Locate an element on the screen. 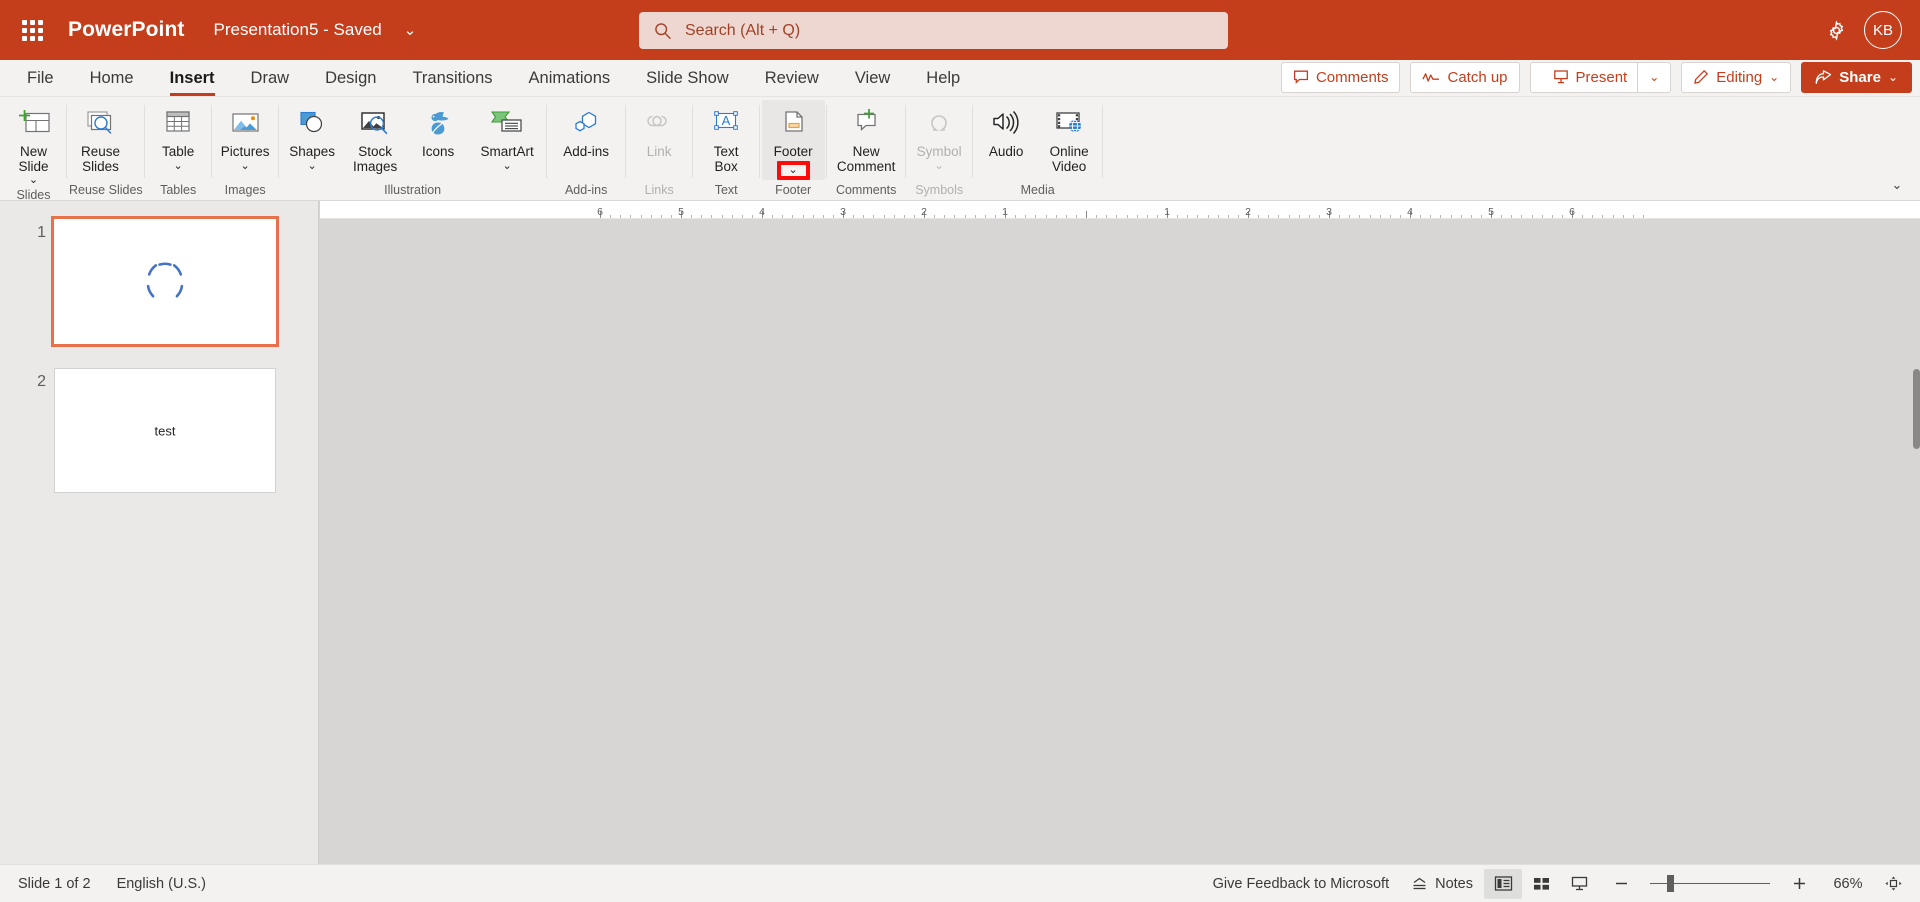 This screenshot has height=902, width=1920. ribbon-group-text: A Text Box Text is located at coordinates (726, 148).